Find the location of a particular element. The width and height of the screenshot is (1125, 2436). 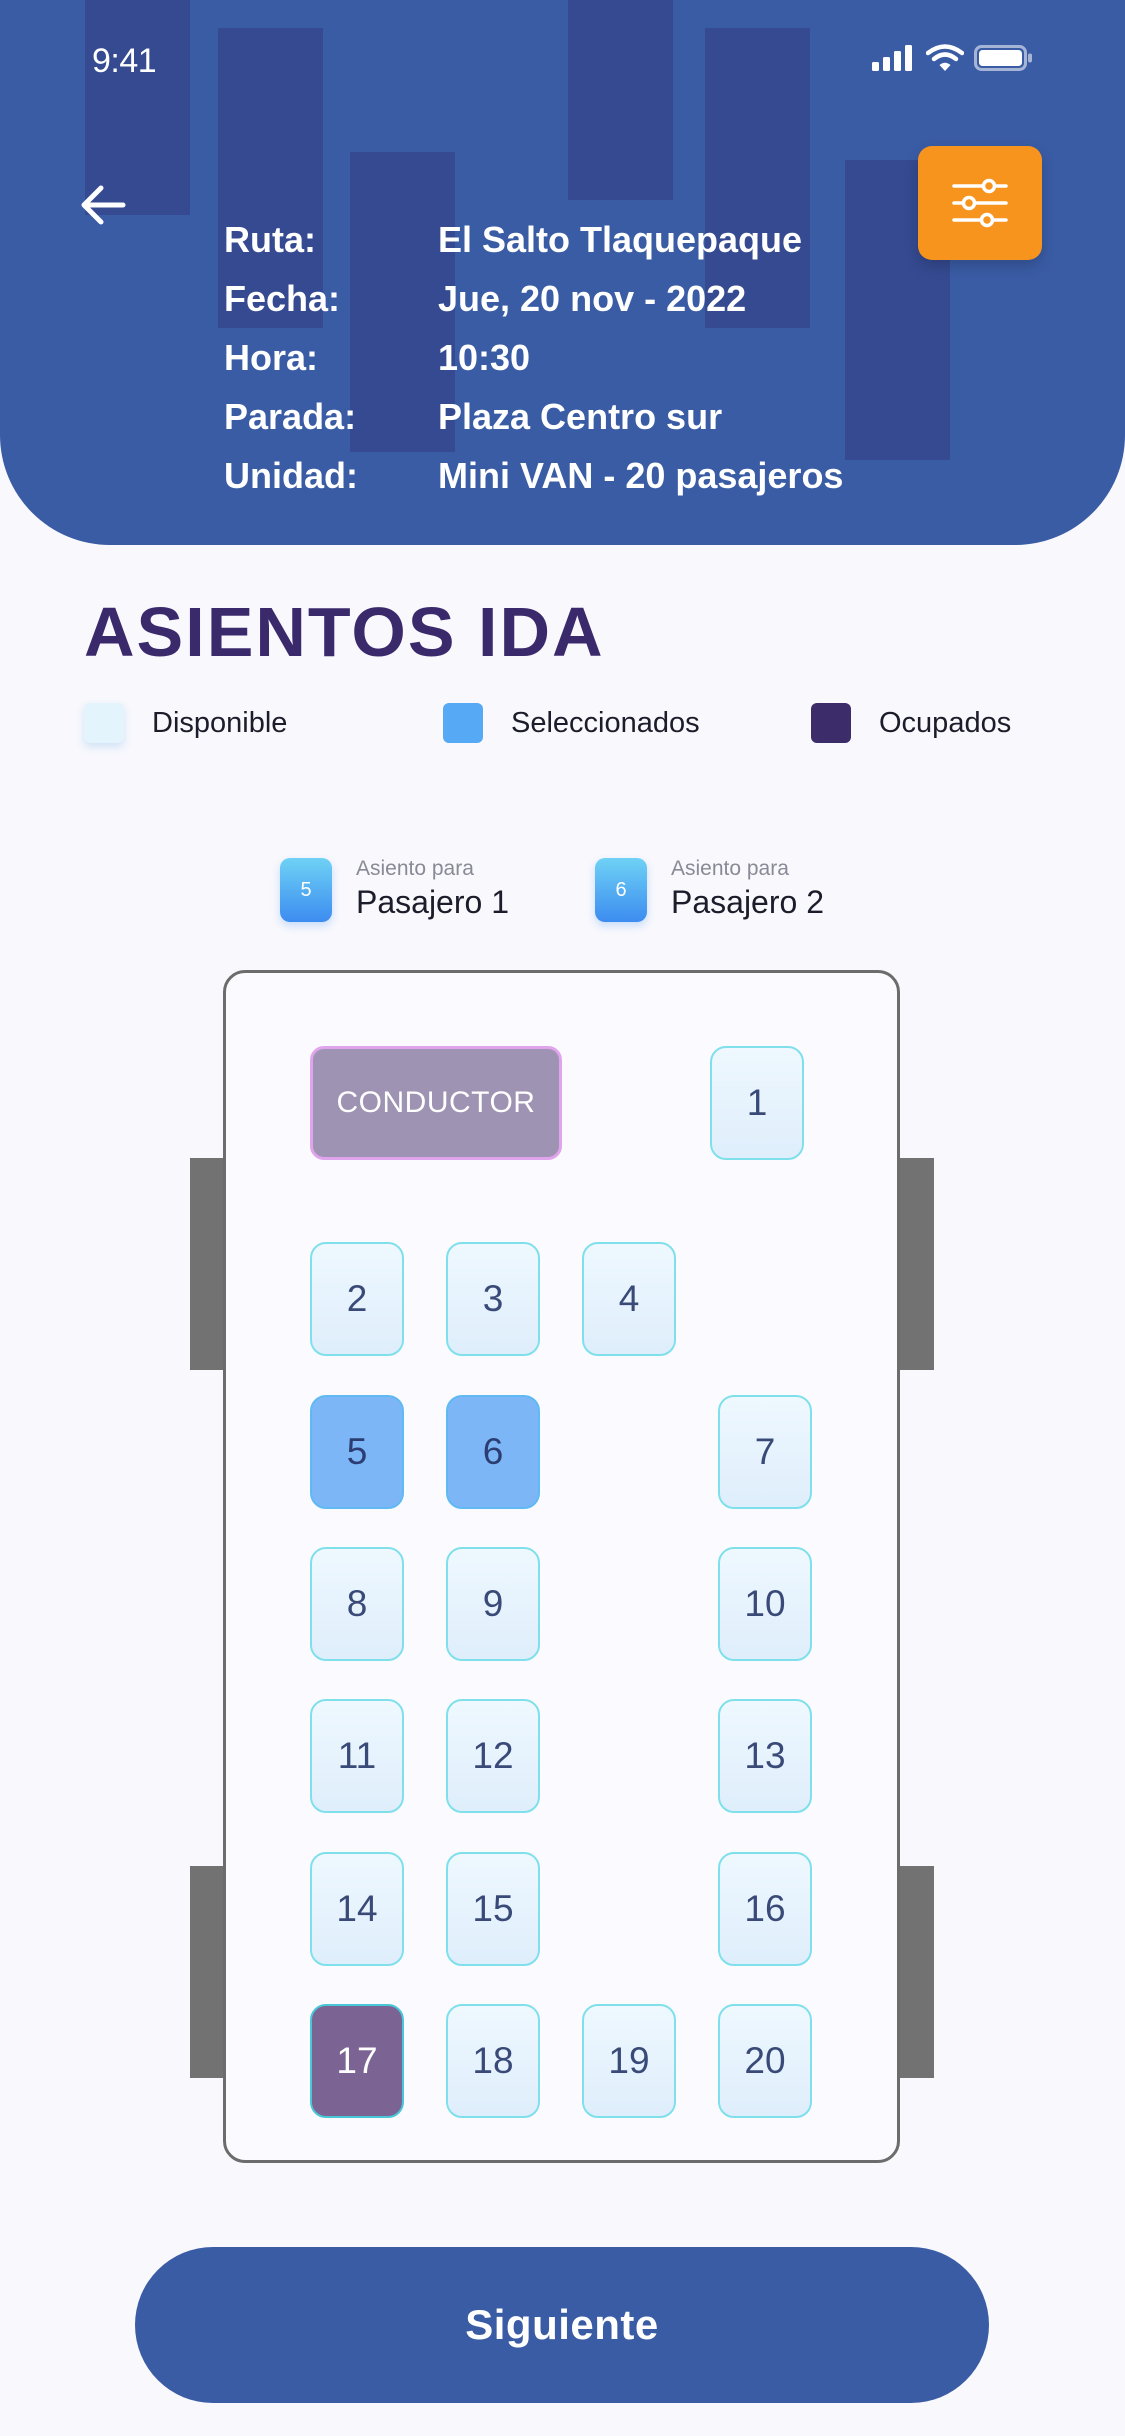

legend-occupied-swatch is located at coordinates (831, 723).